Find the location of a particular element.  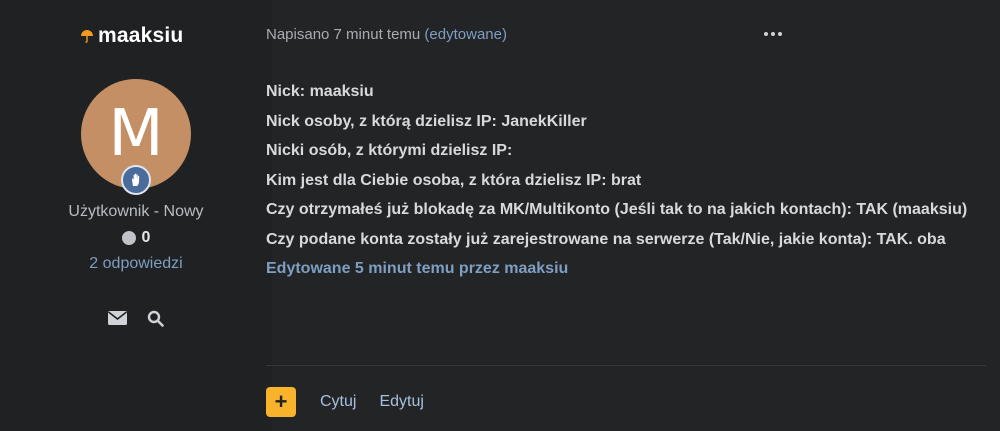

ellipsis-icon is located at coordinates (774, 34).